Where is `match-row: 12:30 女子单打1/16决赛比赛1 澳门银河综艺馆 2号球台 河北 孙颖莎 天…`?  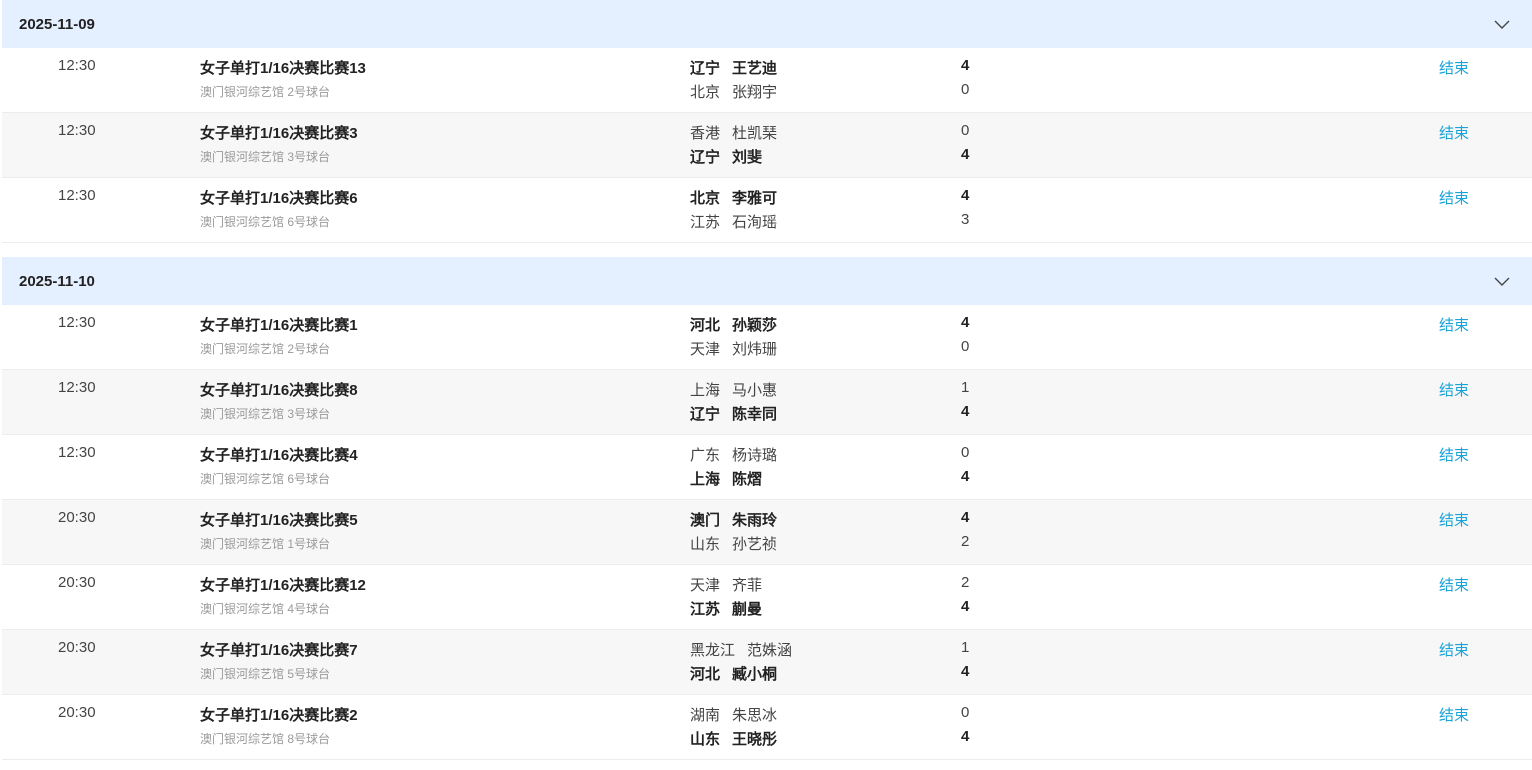
match-row: 12:30 女子单打1/16决赛比赛1 澳门银河综艺馆 2号球台 河北 孙颖莎 天… is located at coordinates (767, 337).